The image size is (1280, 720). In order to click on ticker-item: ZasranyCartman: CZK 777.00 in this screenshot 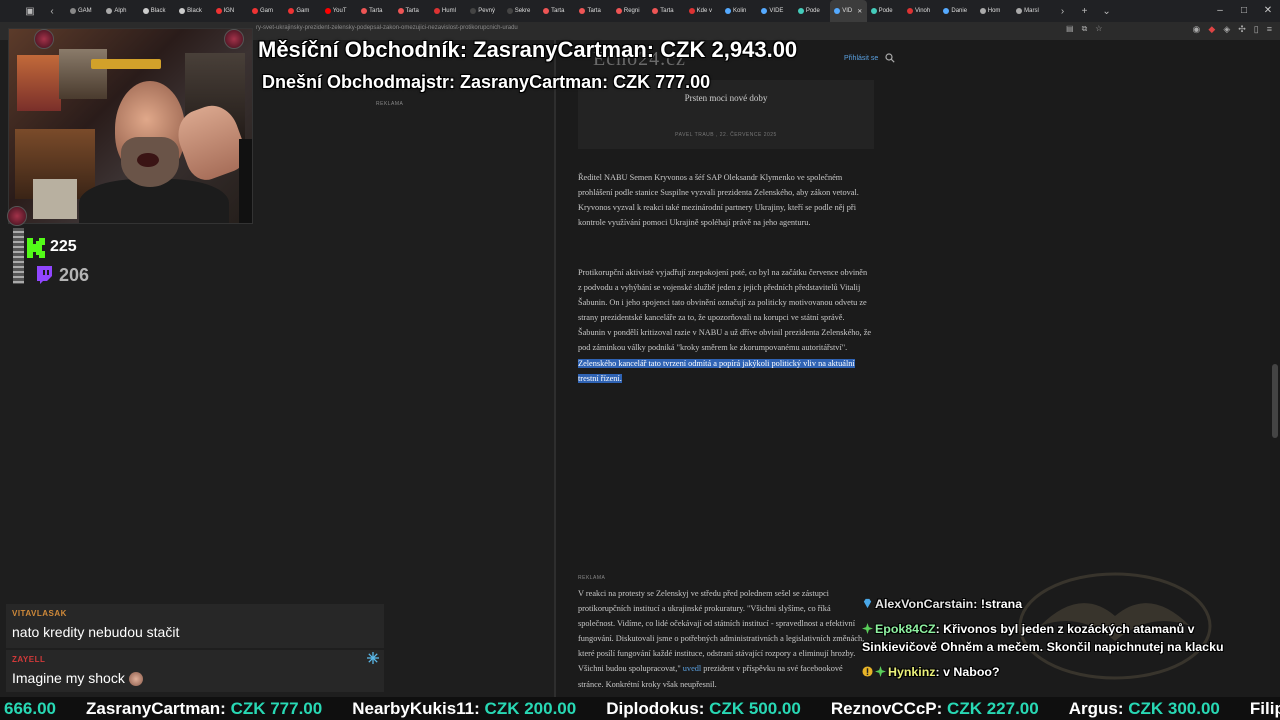, I will do `click(204, 709)`.